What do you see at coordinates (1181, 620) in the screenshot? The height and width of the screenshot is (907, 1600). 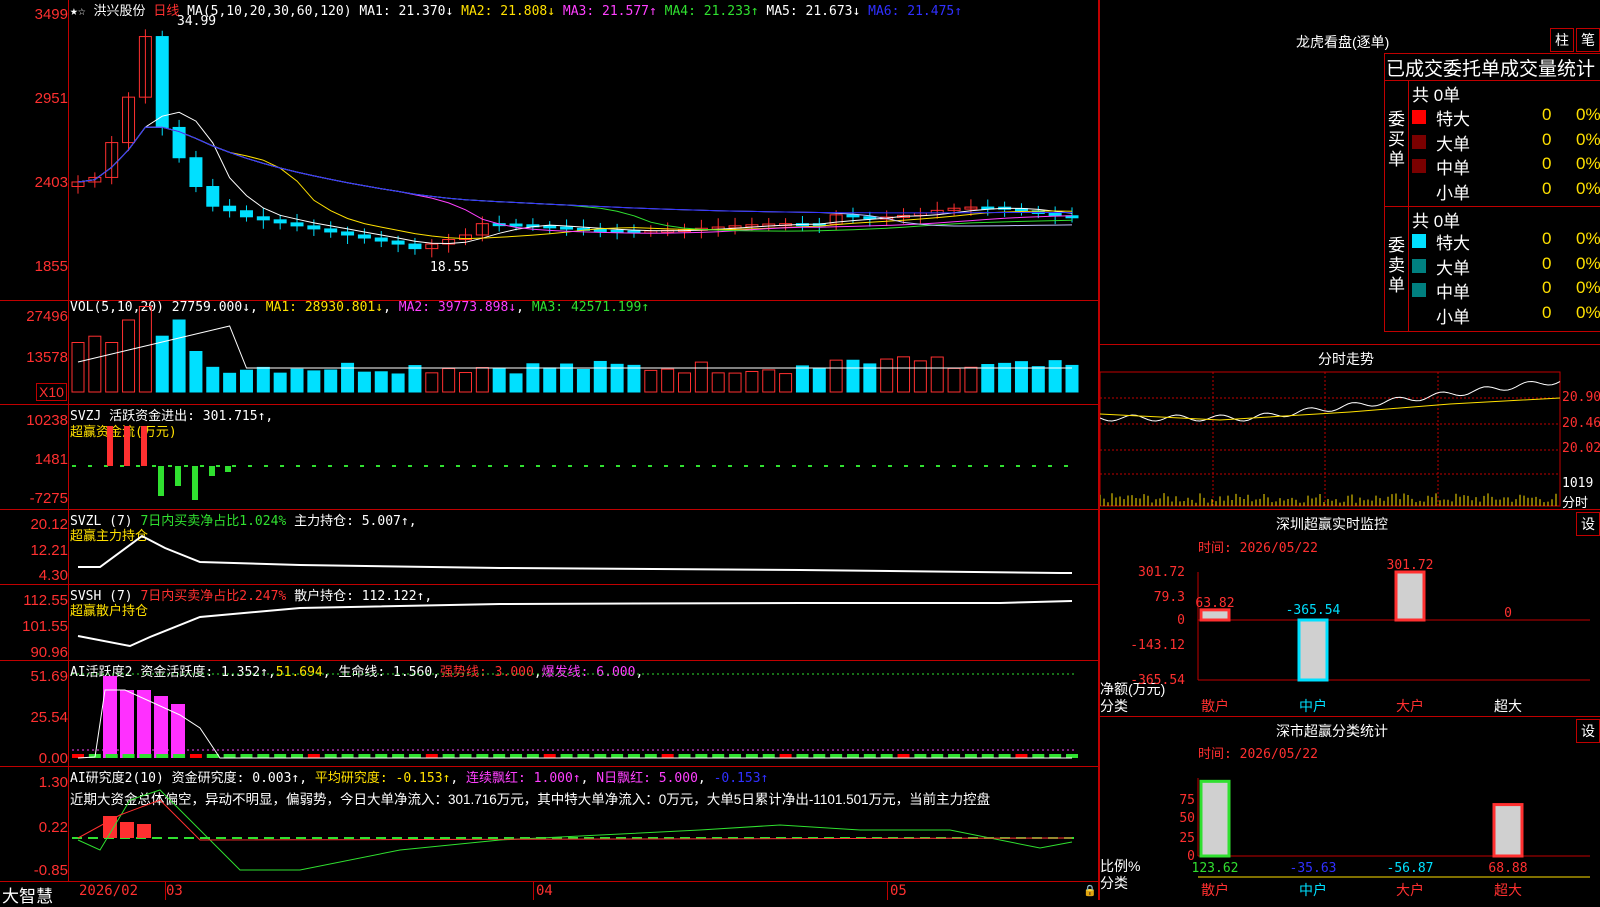 I see `monitor-axis-tick: 0` at bounding box center [1181, 620].